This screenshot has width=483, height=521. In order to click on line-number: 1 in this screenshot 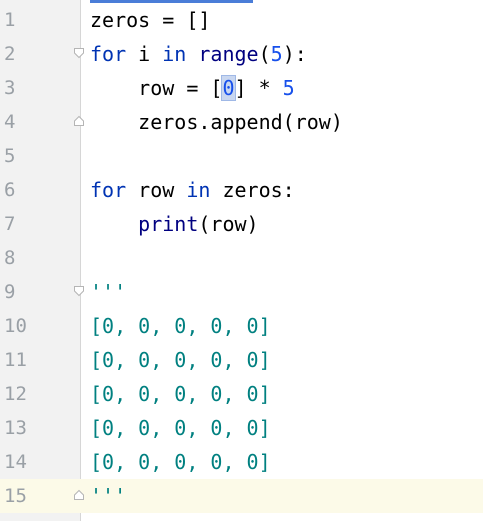, I will do `click(40, 20)`.